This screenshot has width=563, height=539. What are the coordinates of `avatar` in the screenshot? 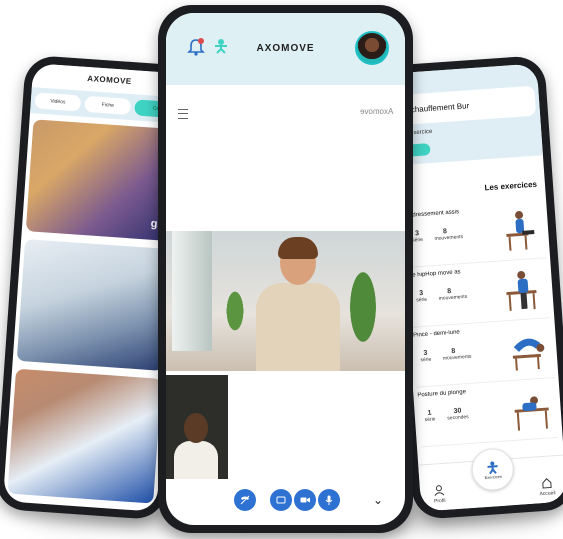 It's located at (372, 48).